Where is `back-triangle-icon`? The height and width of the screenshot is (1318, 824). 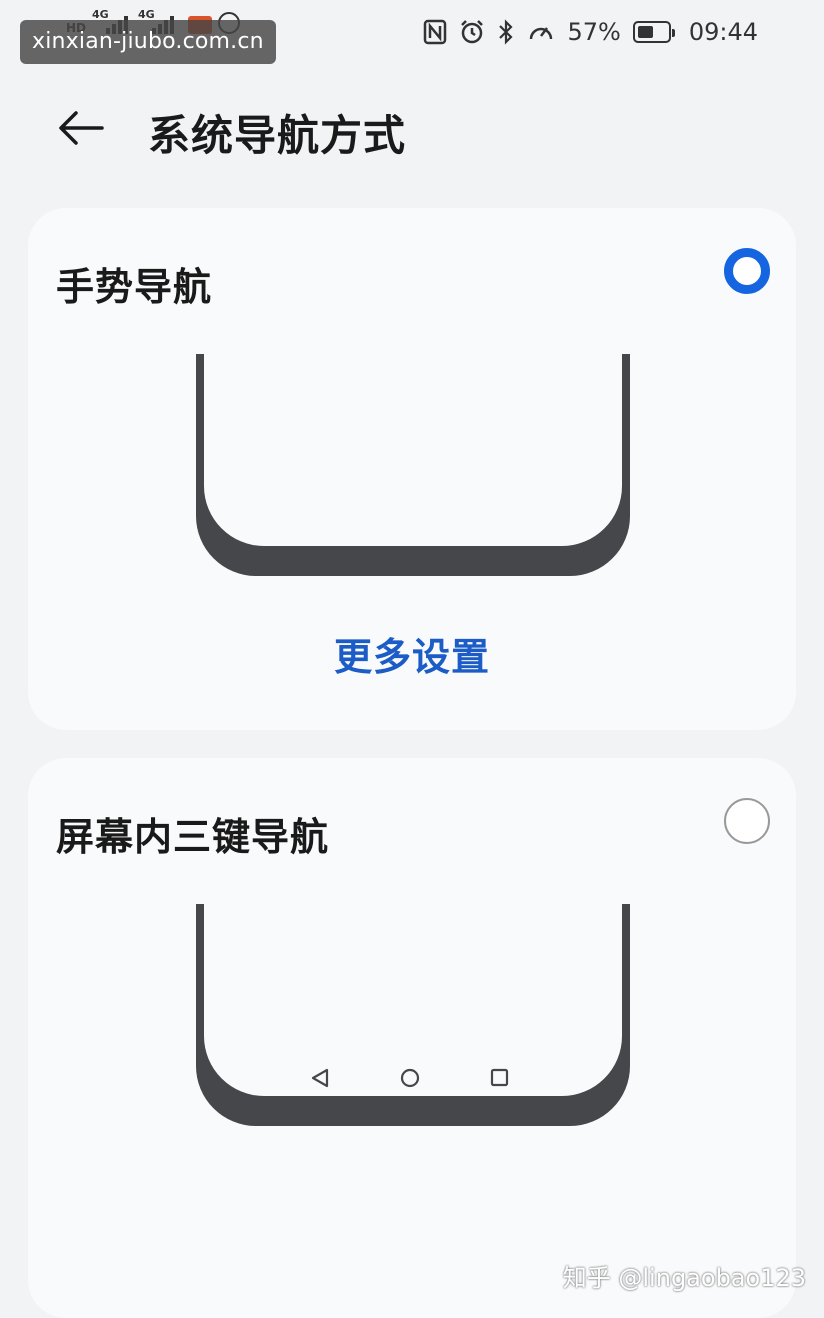 back-triangle-icon is located at coordinates (320, 1078).